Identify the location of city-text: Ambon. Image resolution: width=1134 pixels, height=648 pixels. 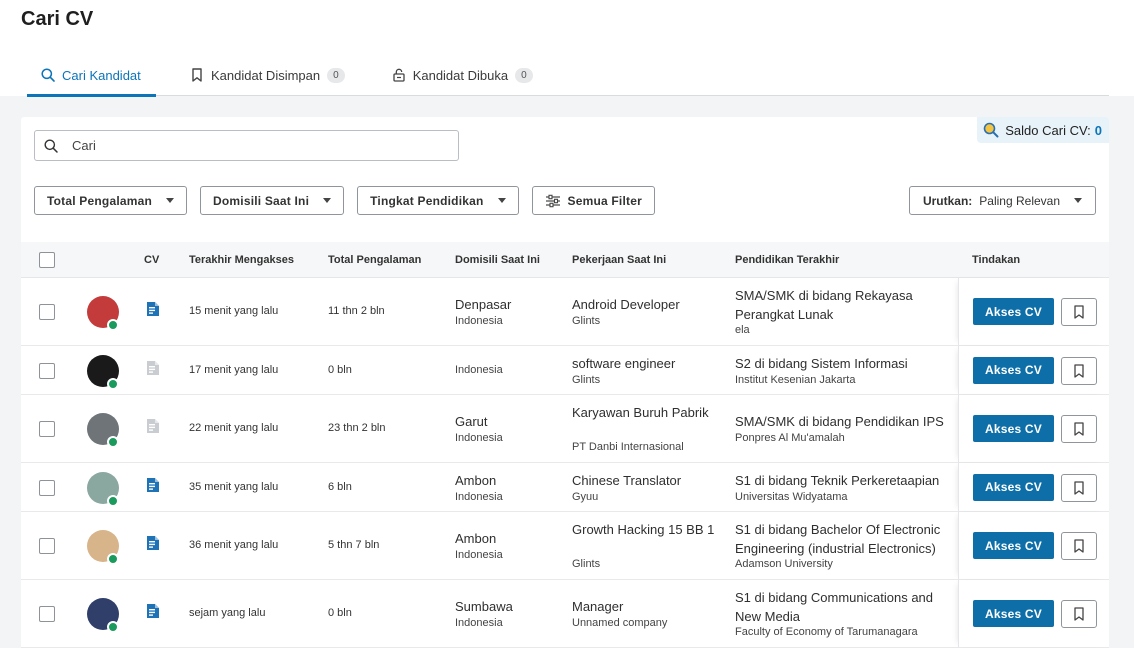
(476, 480).